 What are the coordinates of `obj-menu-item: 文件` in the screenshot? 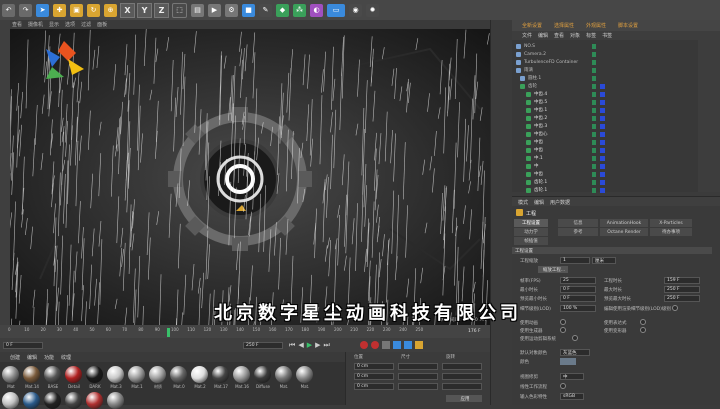 It's located at (527, 35).